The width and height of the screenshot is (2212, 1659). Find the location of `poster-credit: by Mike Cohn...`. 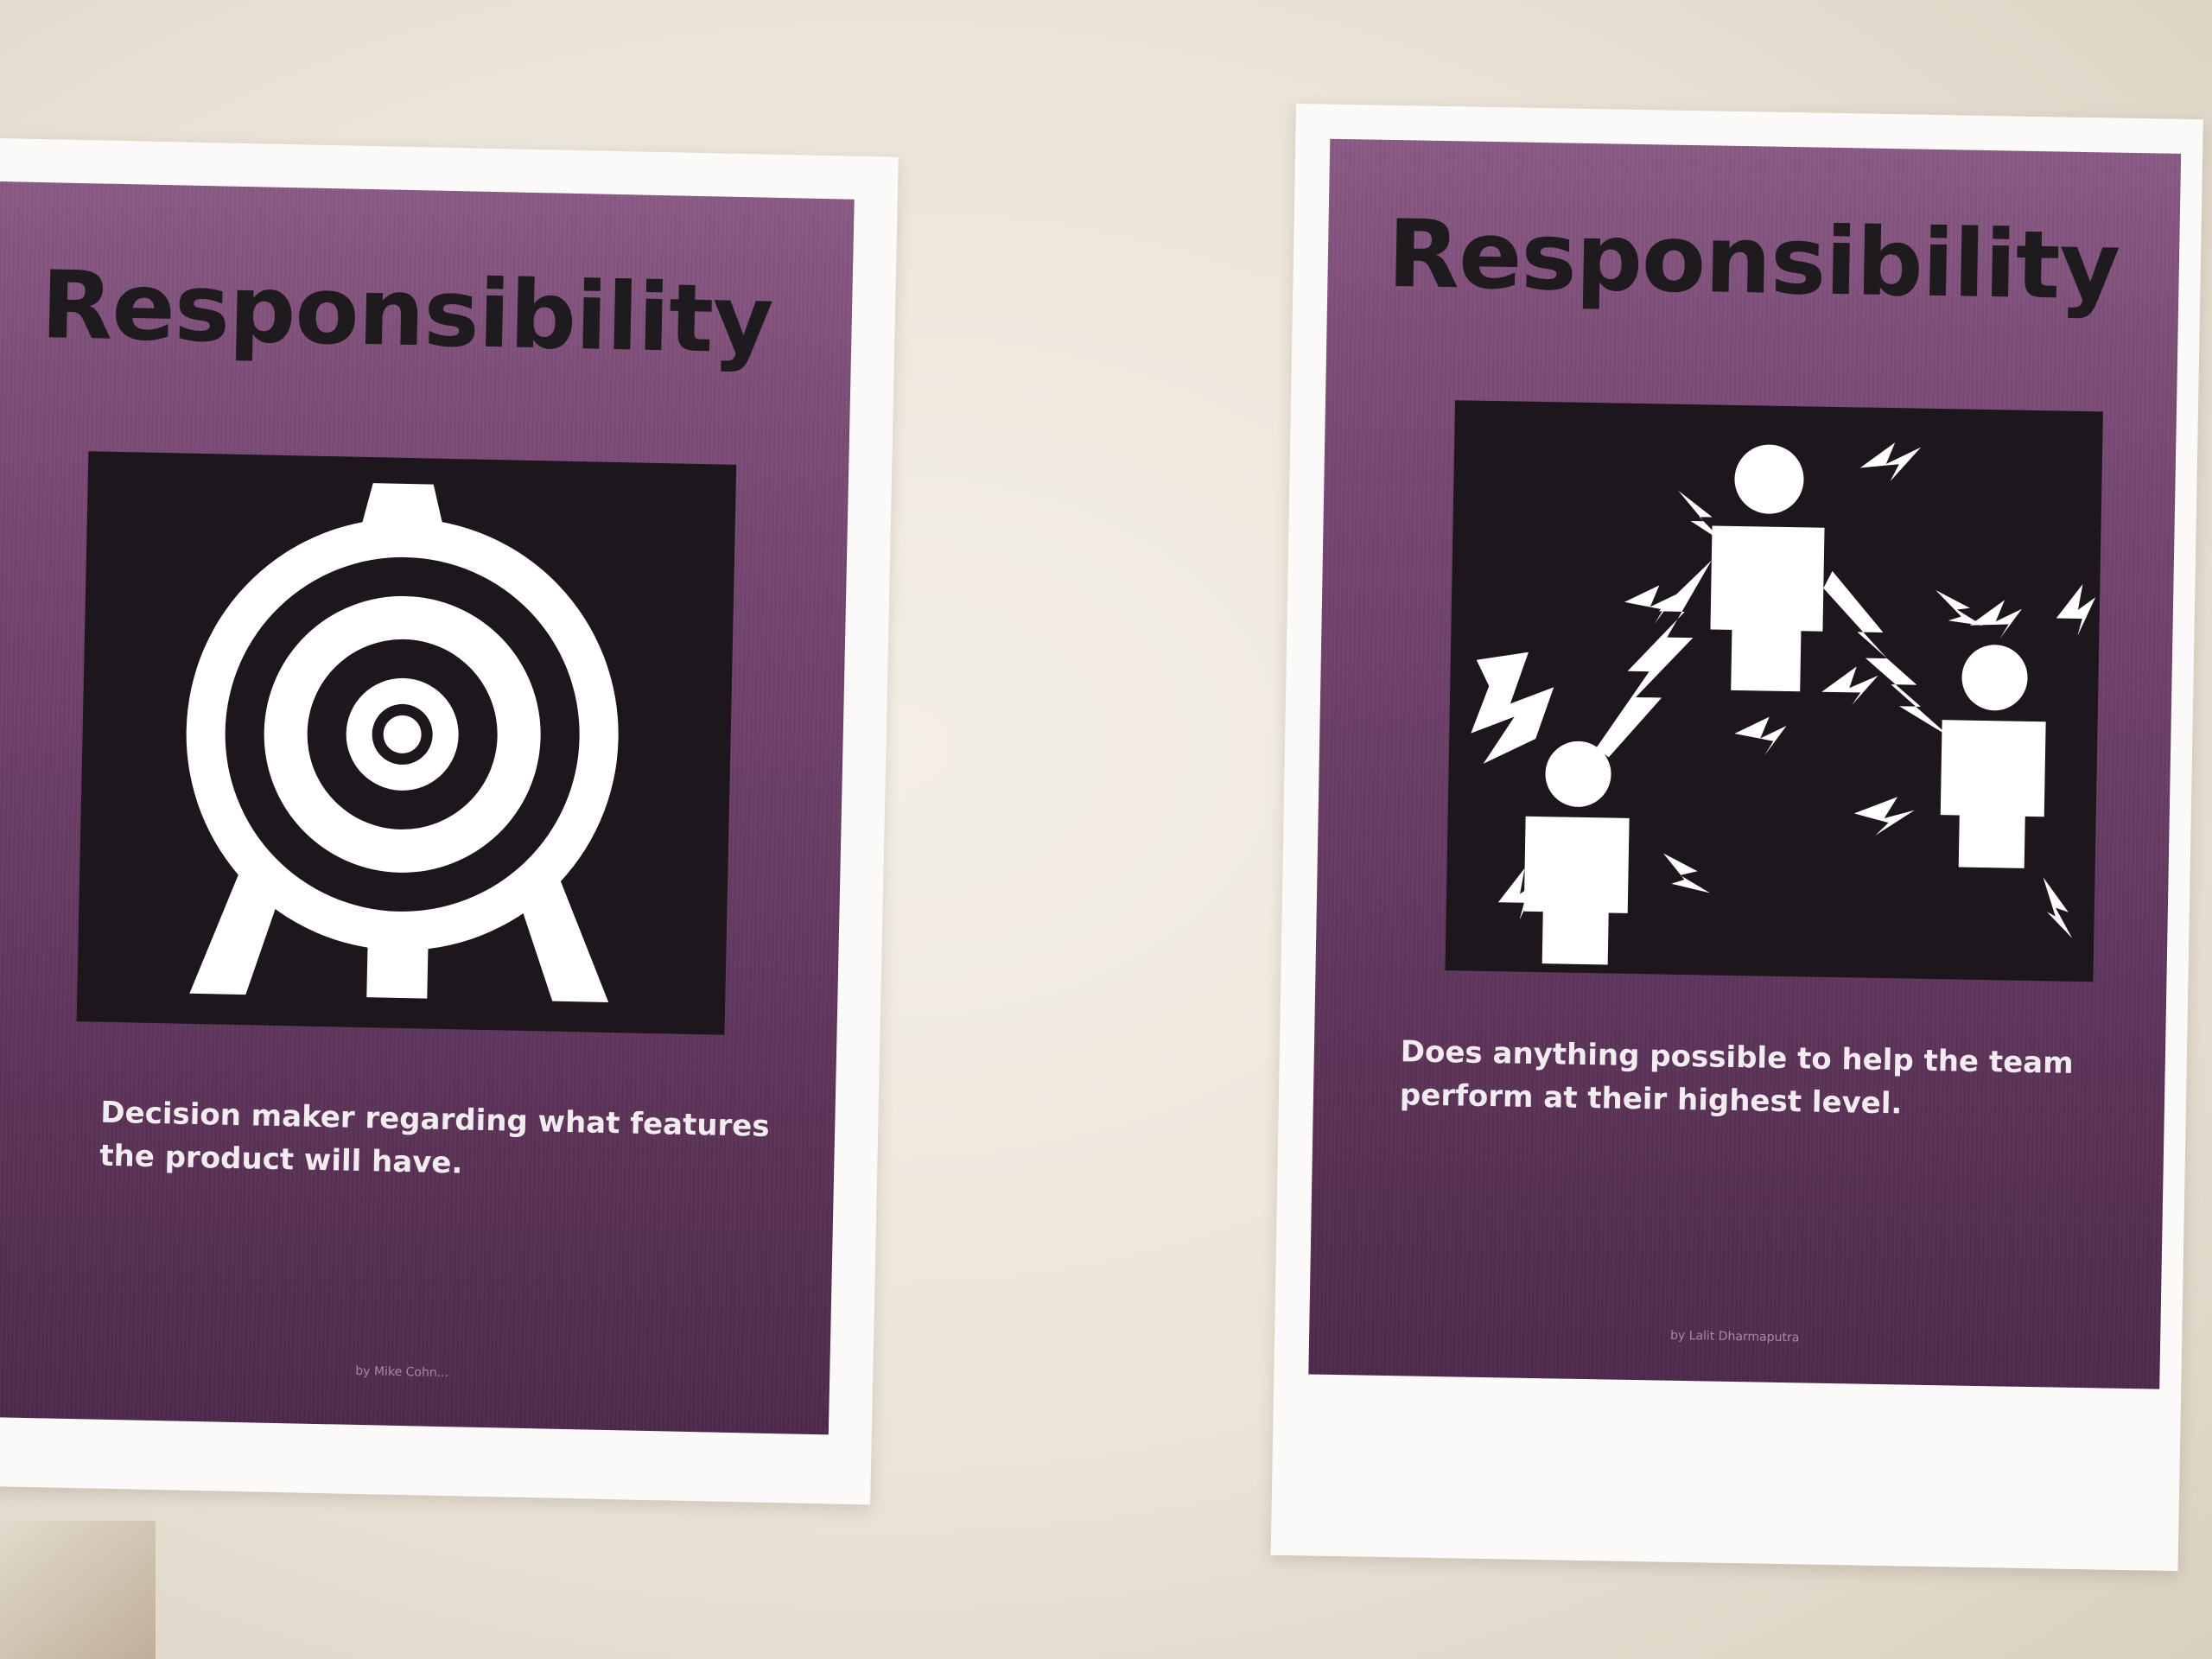

poster-credit: by Mike Cohn... is located at coordinates (402, 1372).